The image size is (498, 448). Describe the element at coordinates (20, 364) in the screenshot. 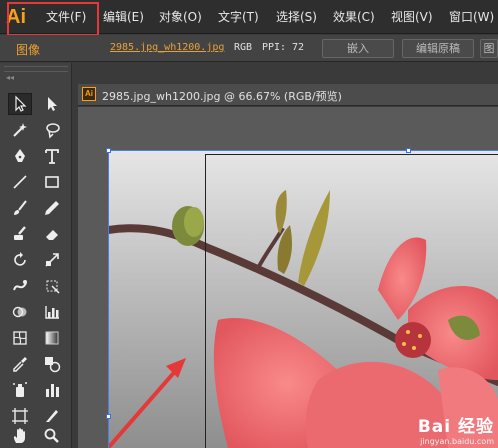

I see `eyedropper-tool-icon` at that location.